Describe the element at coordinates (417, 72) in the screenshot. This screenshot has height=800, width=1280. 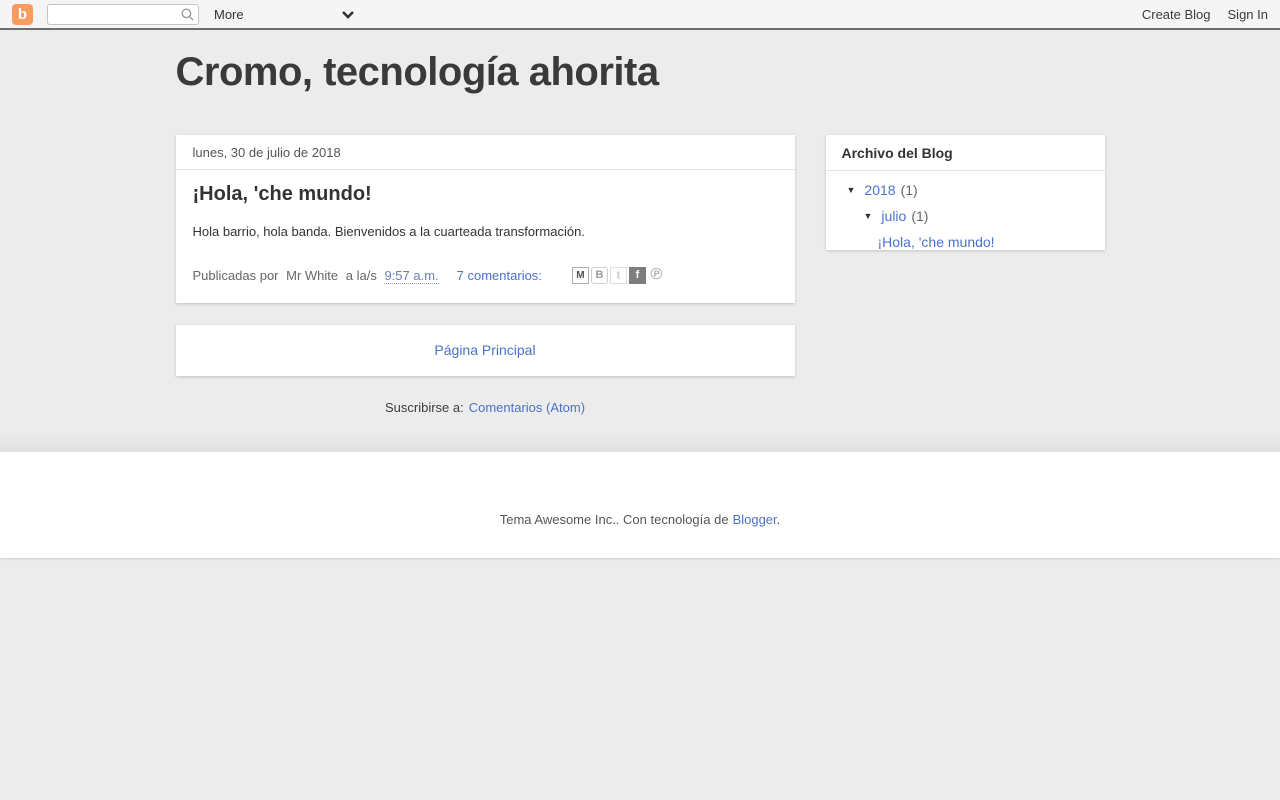
I see `blog-title: Cromo, tecnología ahorita` at that location.